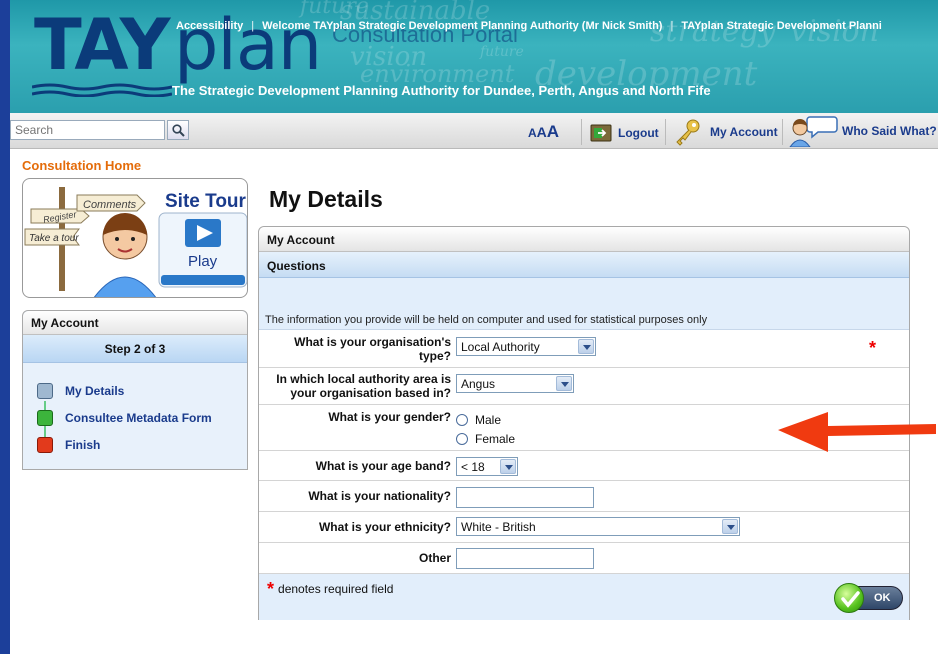 This screenshot has height=654, width=938. I want to click on logout-label: Logout, so click(638, 133).